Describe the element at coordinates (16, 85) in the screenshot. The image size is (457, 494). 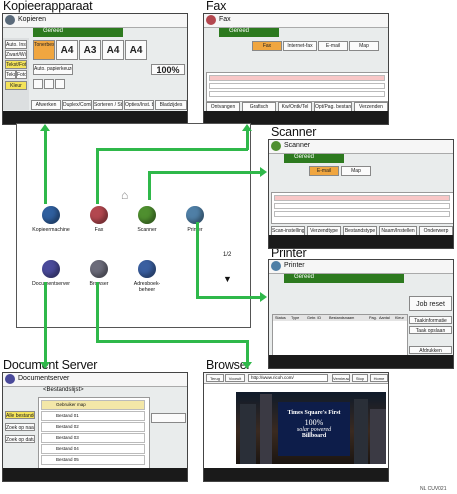
I see `copier-side-btn: Kleur` at that location.